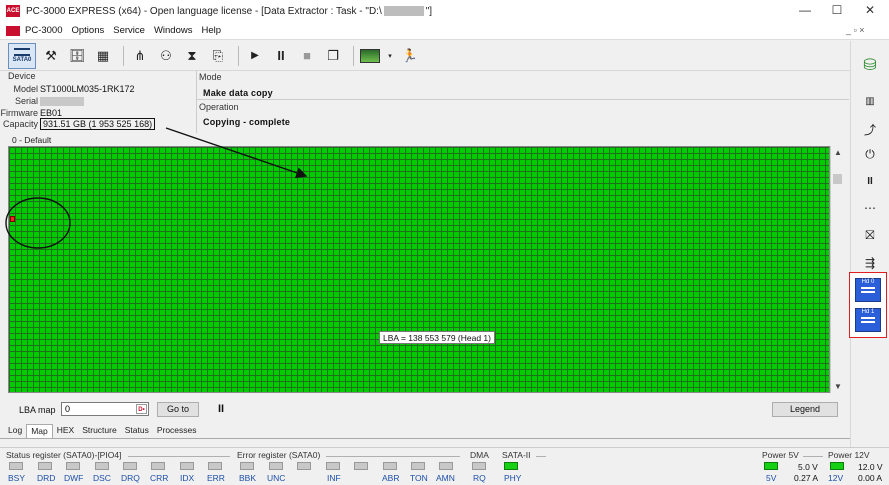 The width and height of the screenshot is (889, 485). I want to click on copy-icon: ❐, so click(333, 56).